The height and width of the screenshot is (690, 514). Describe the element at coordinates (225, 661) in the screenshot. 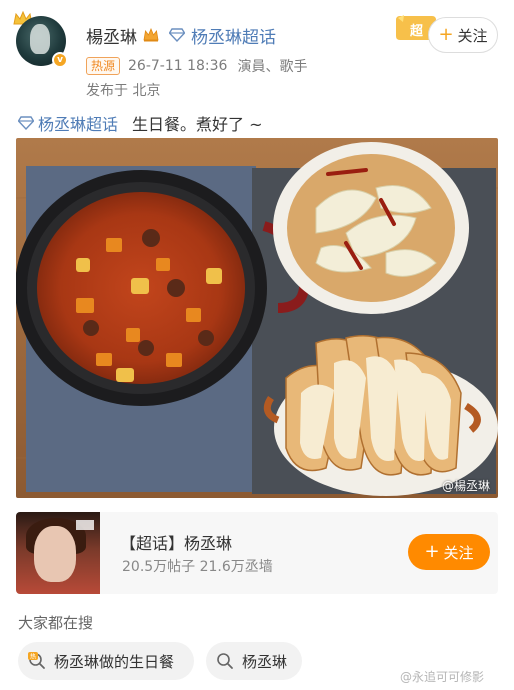

I see `search-icon` at that location.